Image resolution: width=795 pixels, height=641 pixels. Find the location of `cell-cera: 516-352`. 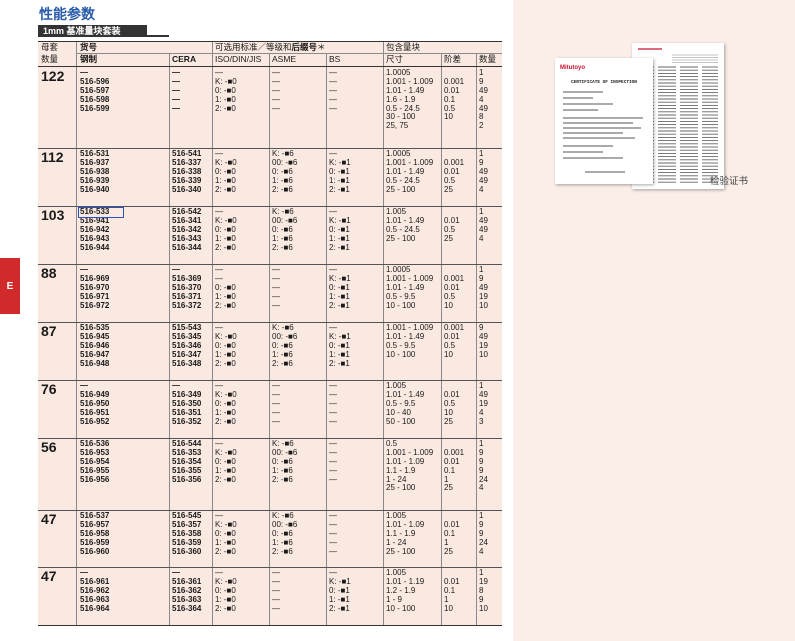

cell-cera: 516-352 is located at coordinates (187, 421).